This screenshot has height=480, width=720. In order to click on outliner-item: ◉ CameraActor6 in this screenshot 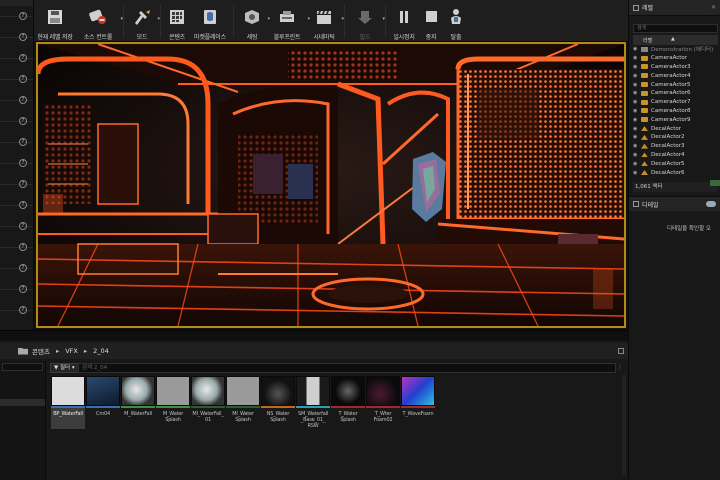, I will do `click(676, 93)`.